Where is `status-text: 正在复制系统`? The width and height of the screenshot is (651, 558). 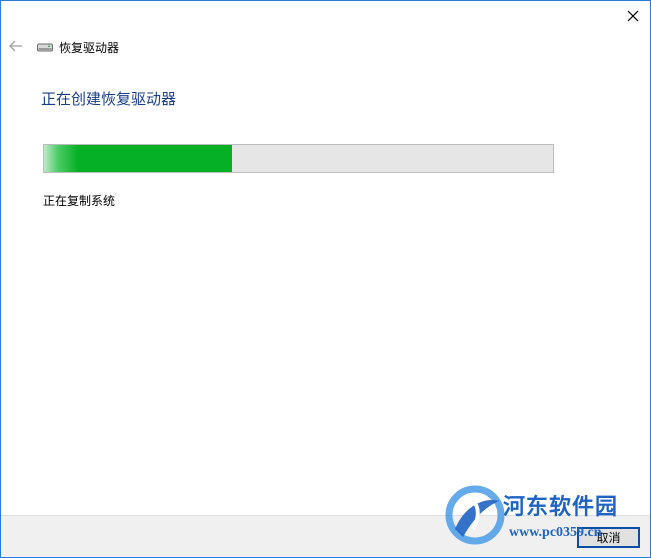
status-text: 正在复制系统 is located at coordinates (79, 201).